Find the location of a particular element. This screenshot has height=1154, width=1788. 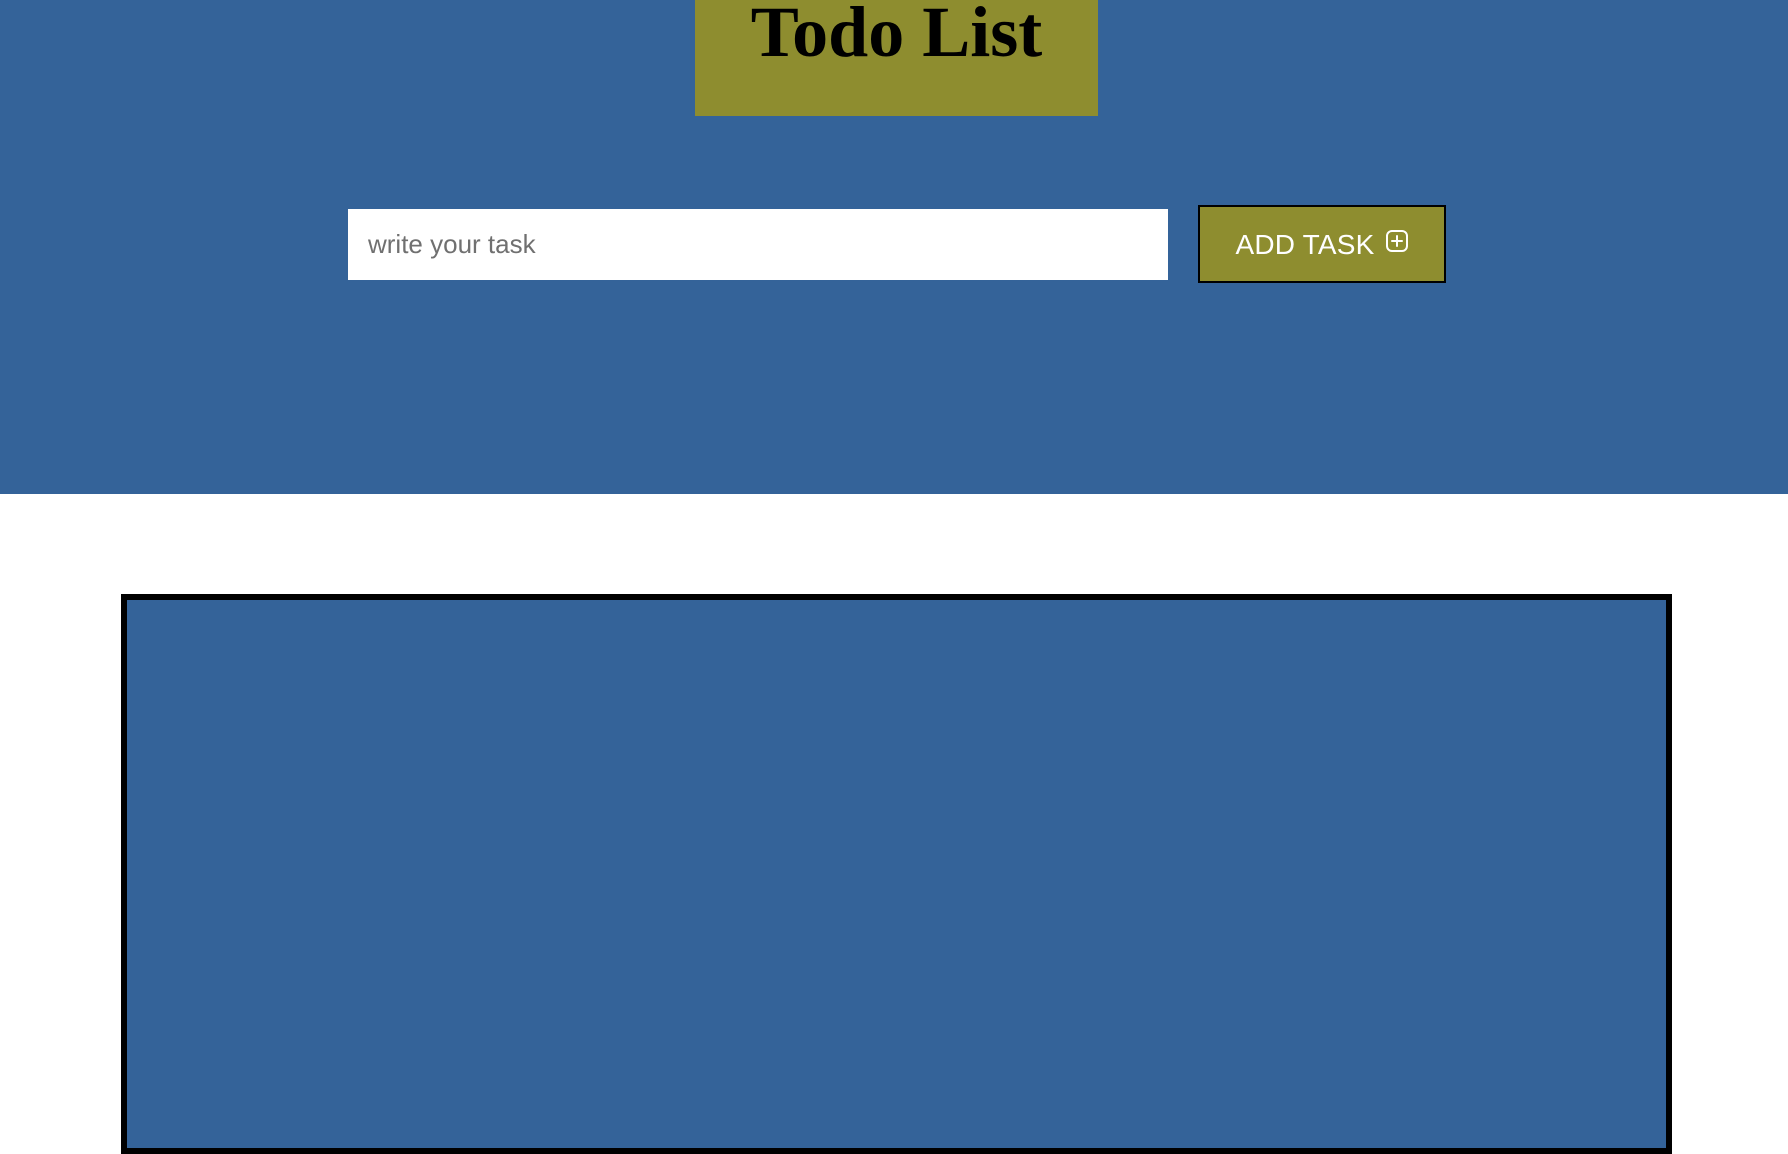

task-input is located at coordinates (758, 244).